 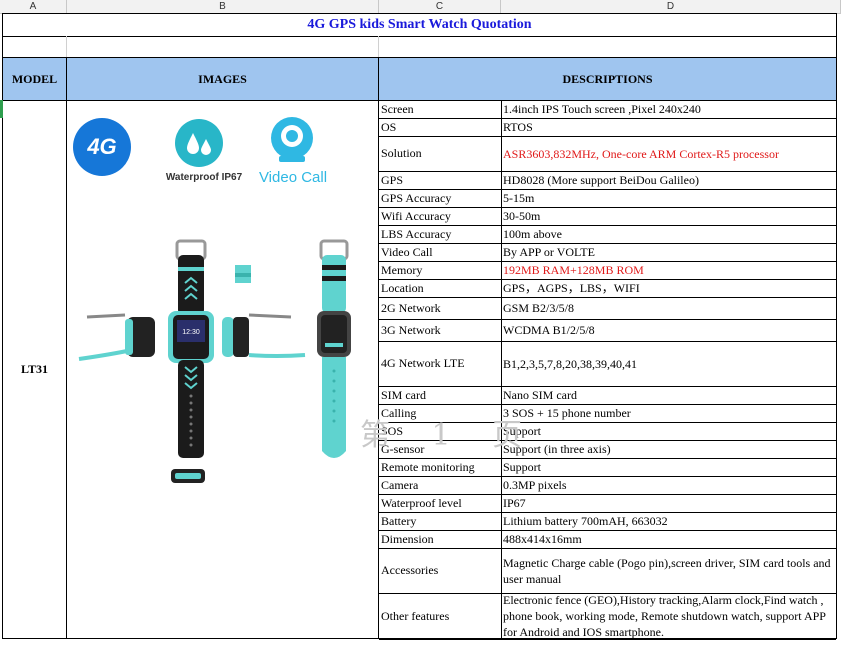 What do you see at coordinates (668, 539) in the screenshot?
I see `spec-value: 488x414x16mm` at bounding box center [668, 539].